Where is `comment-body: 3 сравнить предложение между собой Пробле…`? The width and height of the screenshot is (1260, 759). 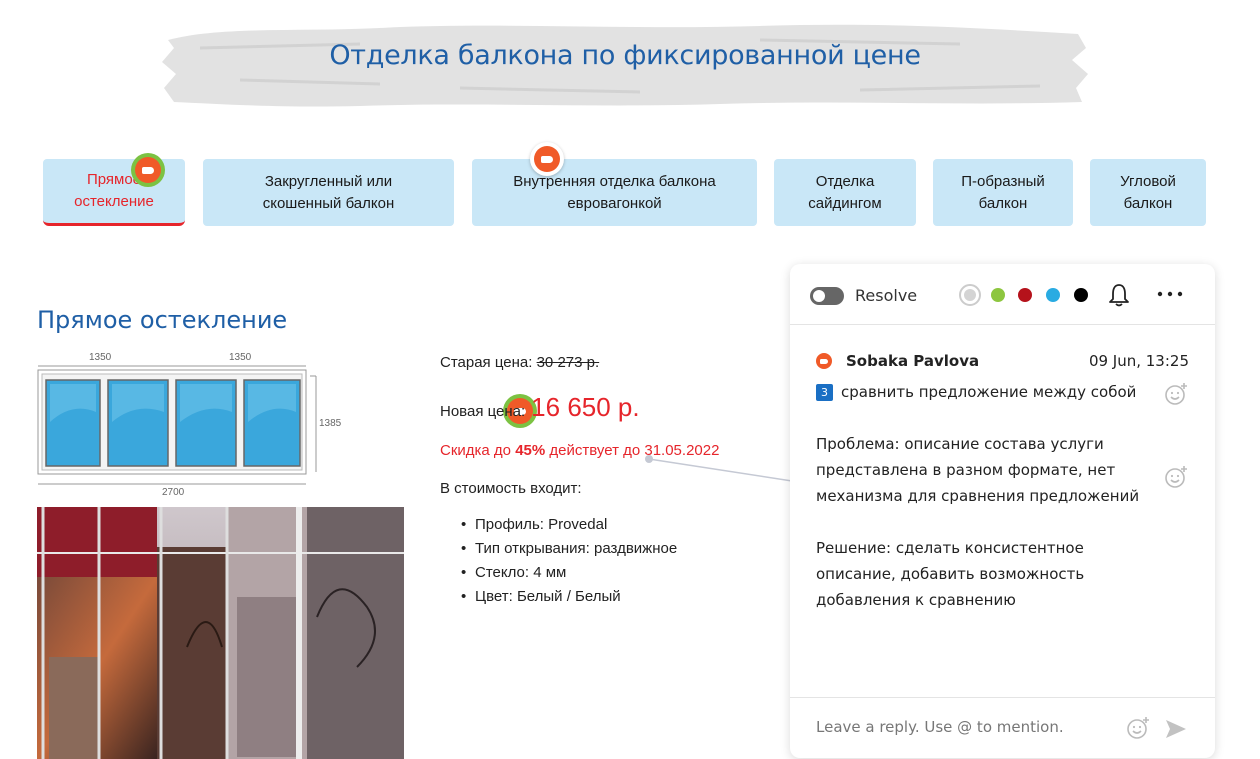
comment-body: 3 сравнить предложение между собой Пробле… is located at coordinates (981, 496).